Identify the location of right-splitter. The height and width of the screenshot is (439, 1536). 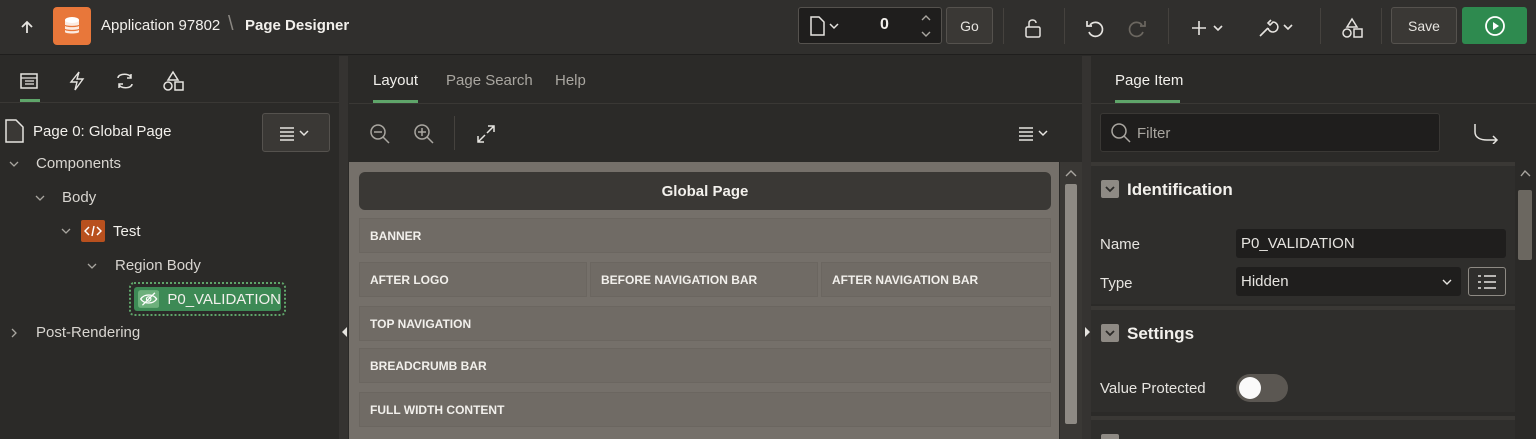
(1086, 247).